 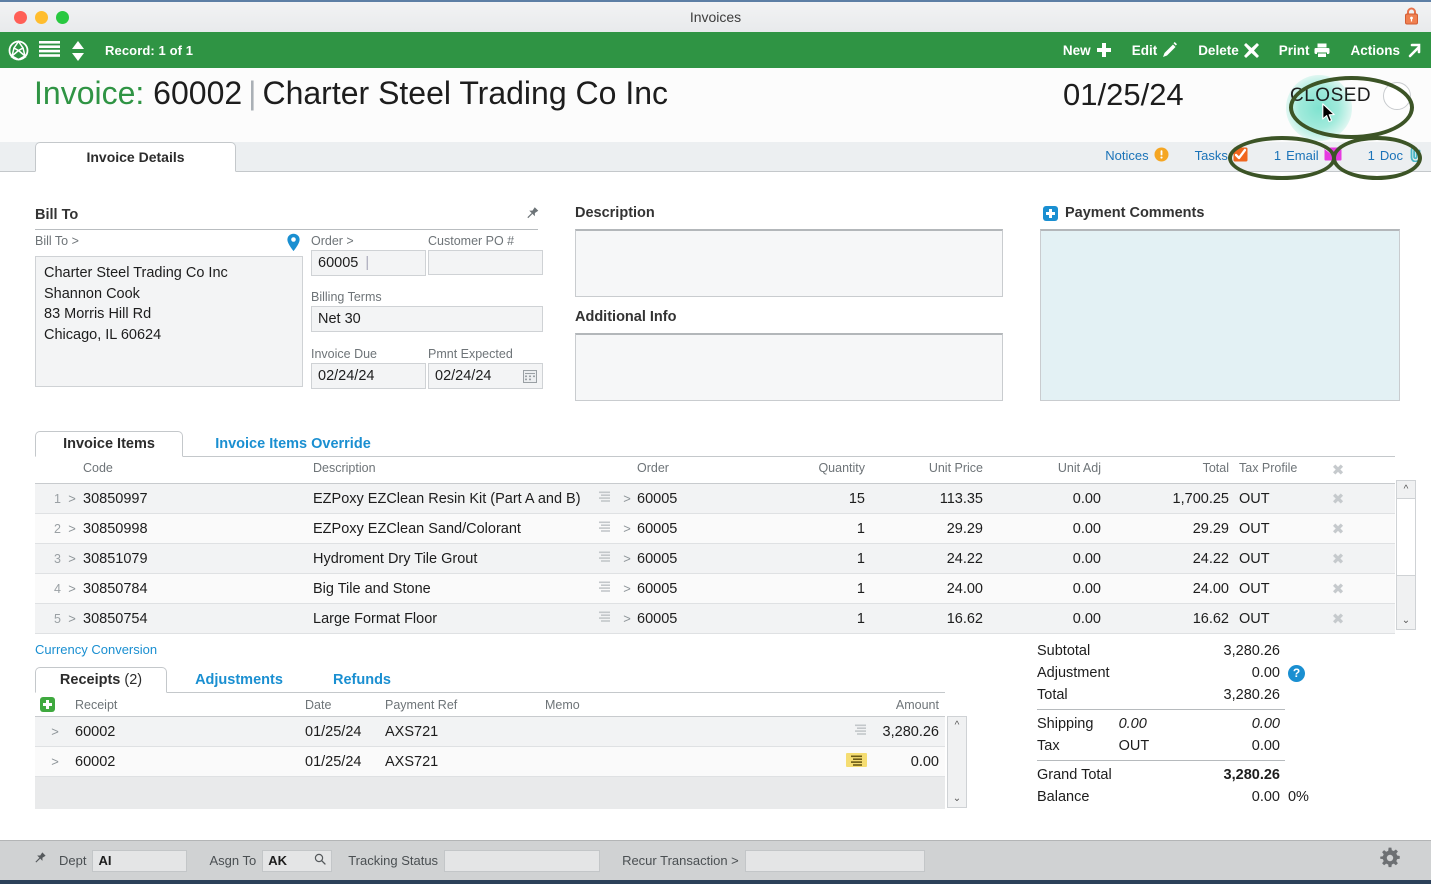 What do you see at coordinates (1155, 50) in the screenshot?
I see `edit-button: Edit` at bounding box center [1155, 50].